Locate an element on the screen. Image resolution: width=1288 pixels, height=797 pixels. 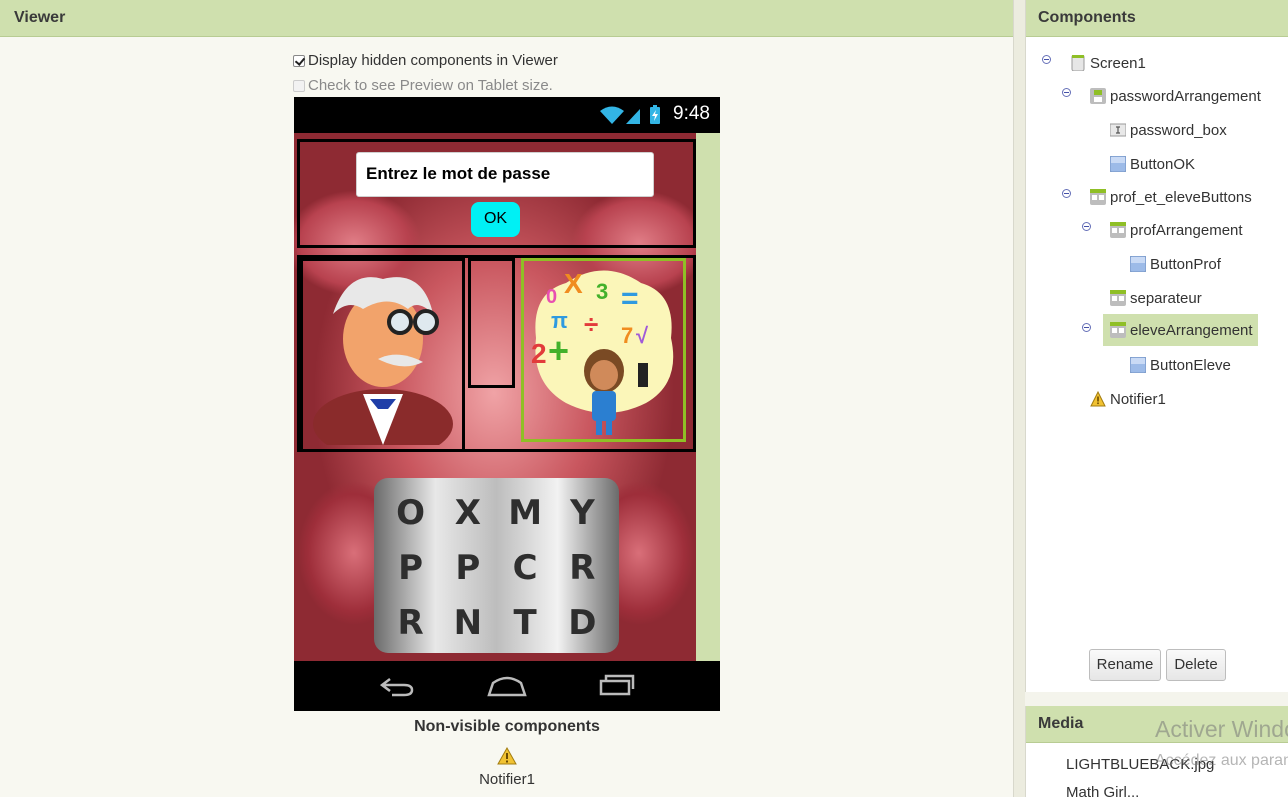
windows-activation-watermark: Activer Windows is located at coordinates (1221, 729).